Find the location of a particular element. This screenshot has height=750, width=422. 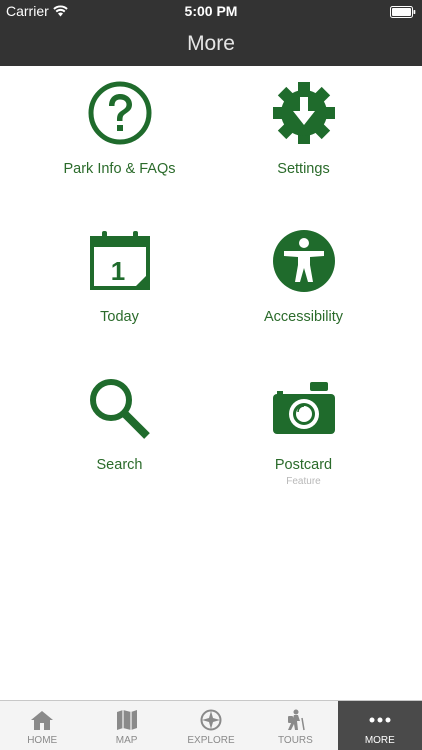

page-title: More is located at coordinates (211, 43).